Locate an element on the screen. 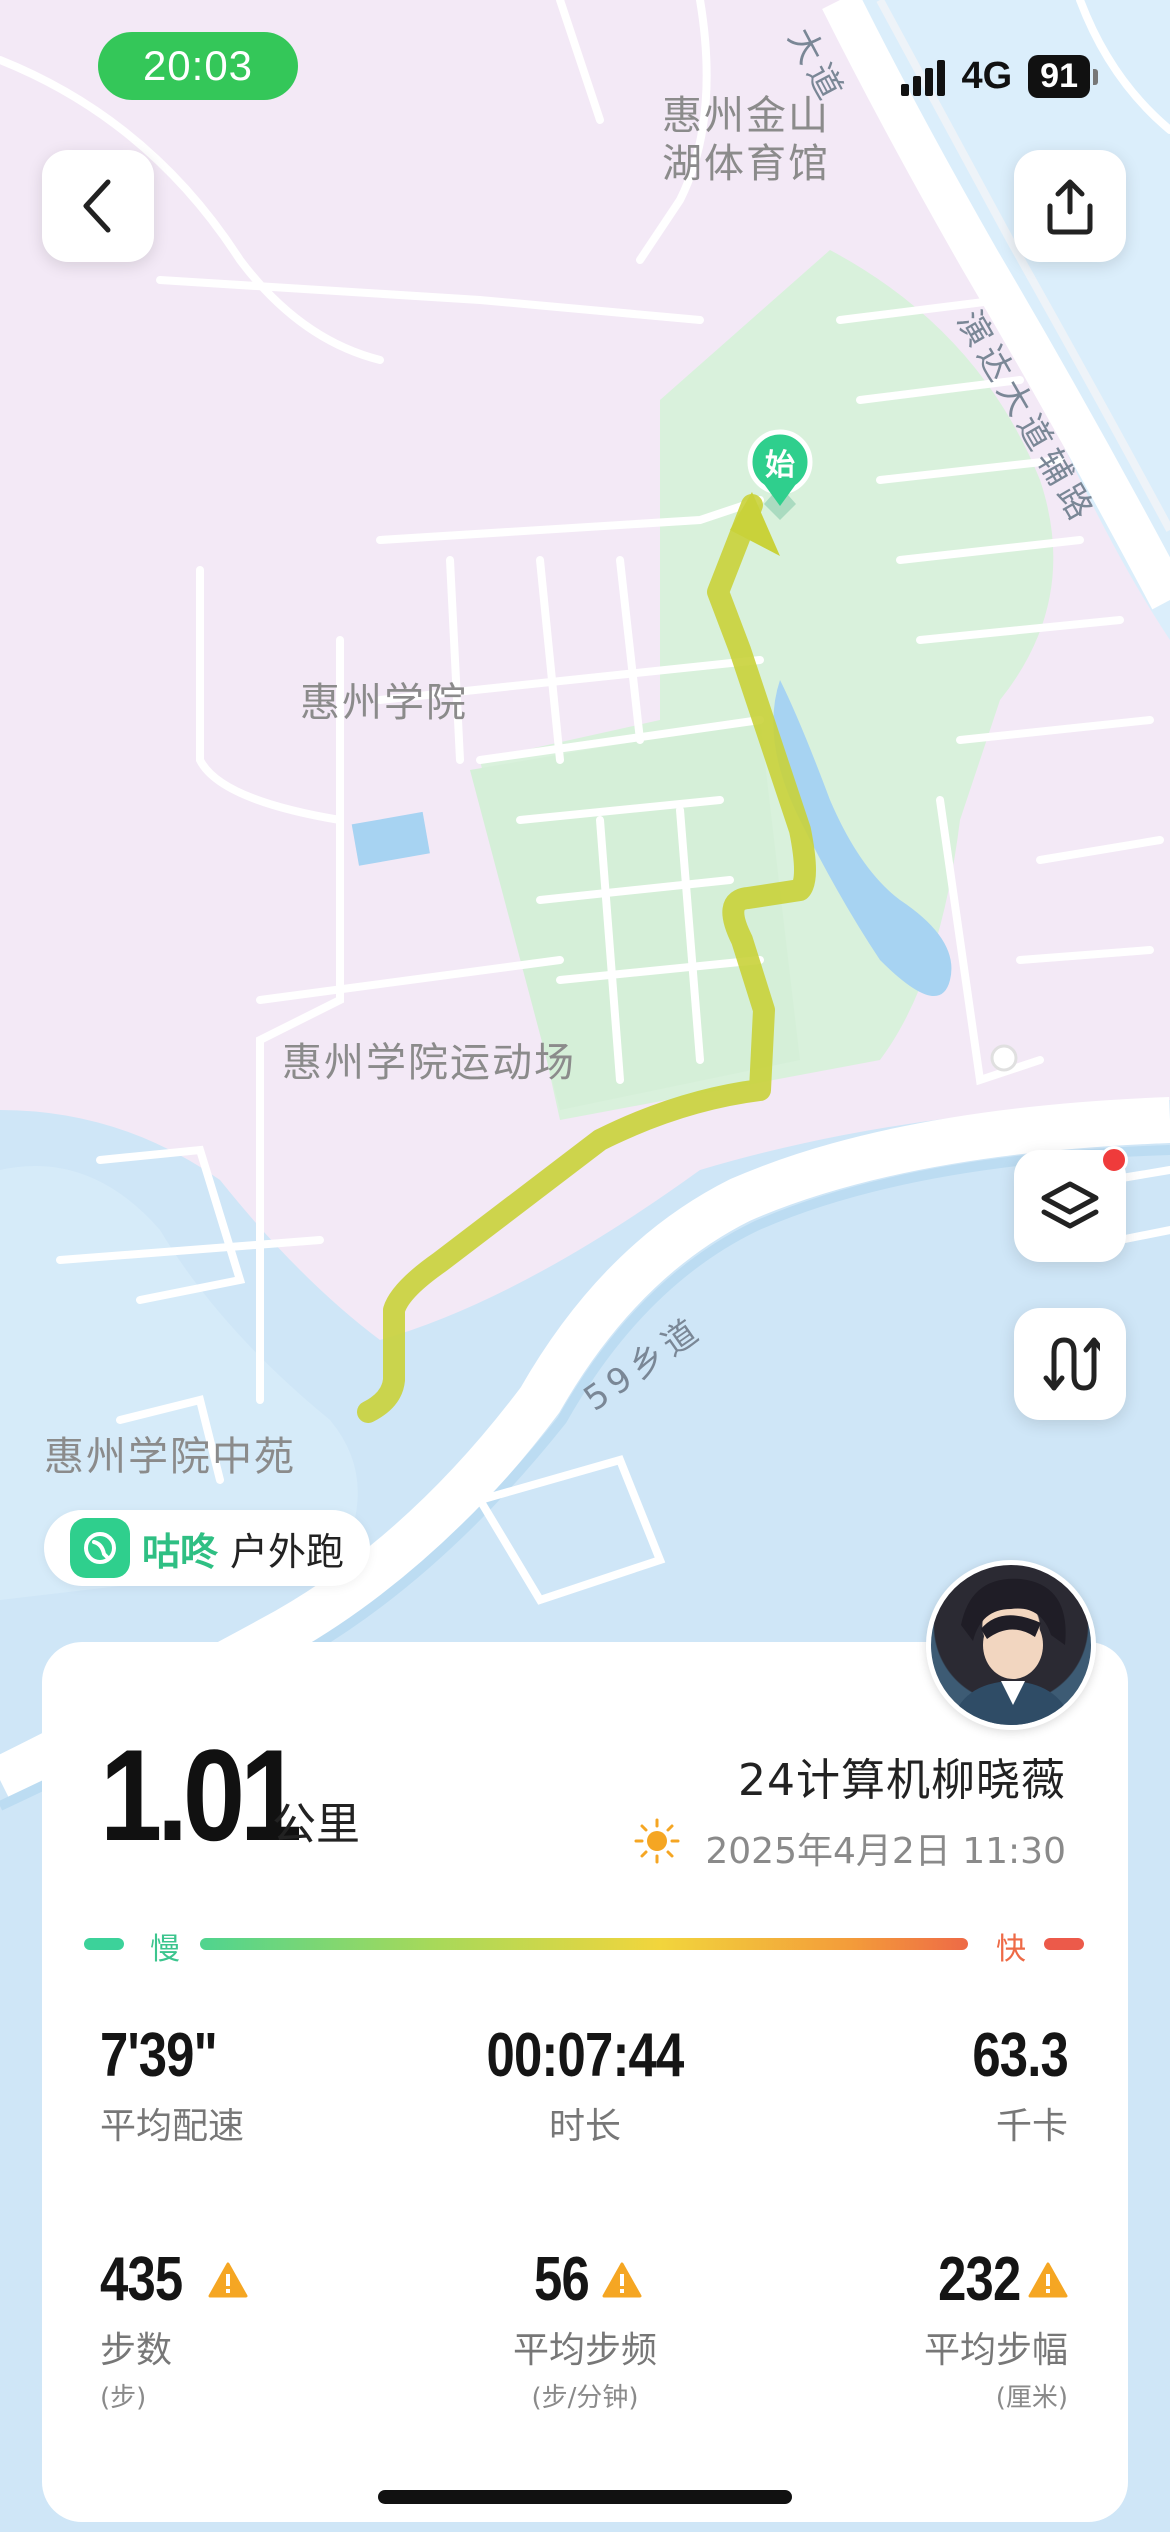  map-label-stadium: 惠州金山 湖体育馆 is located at coordinates (746, 140).